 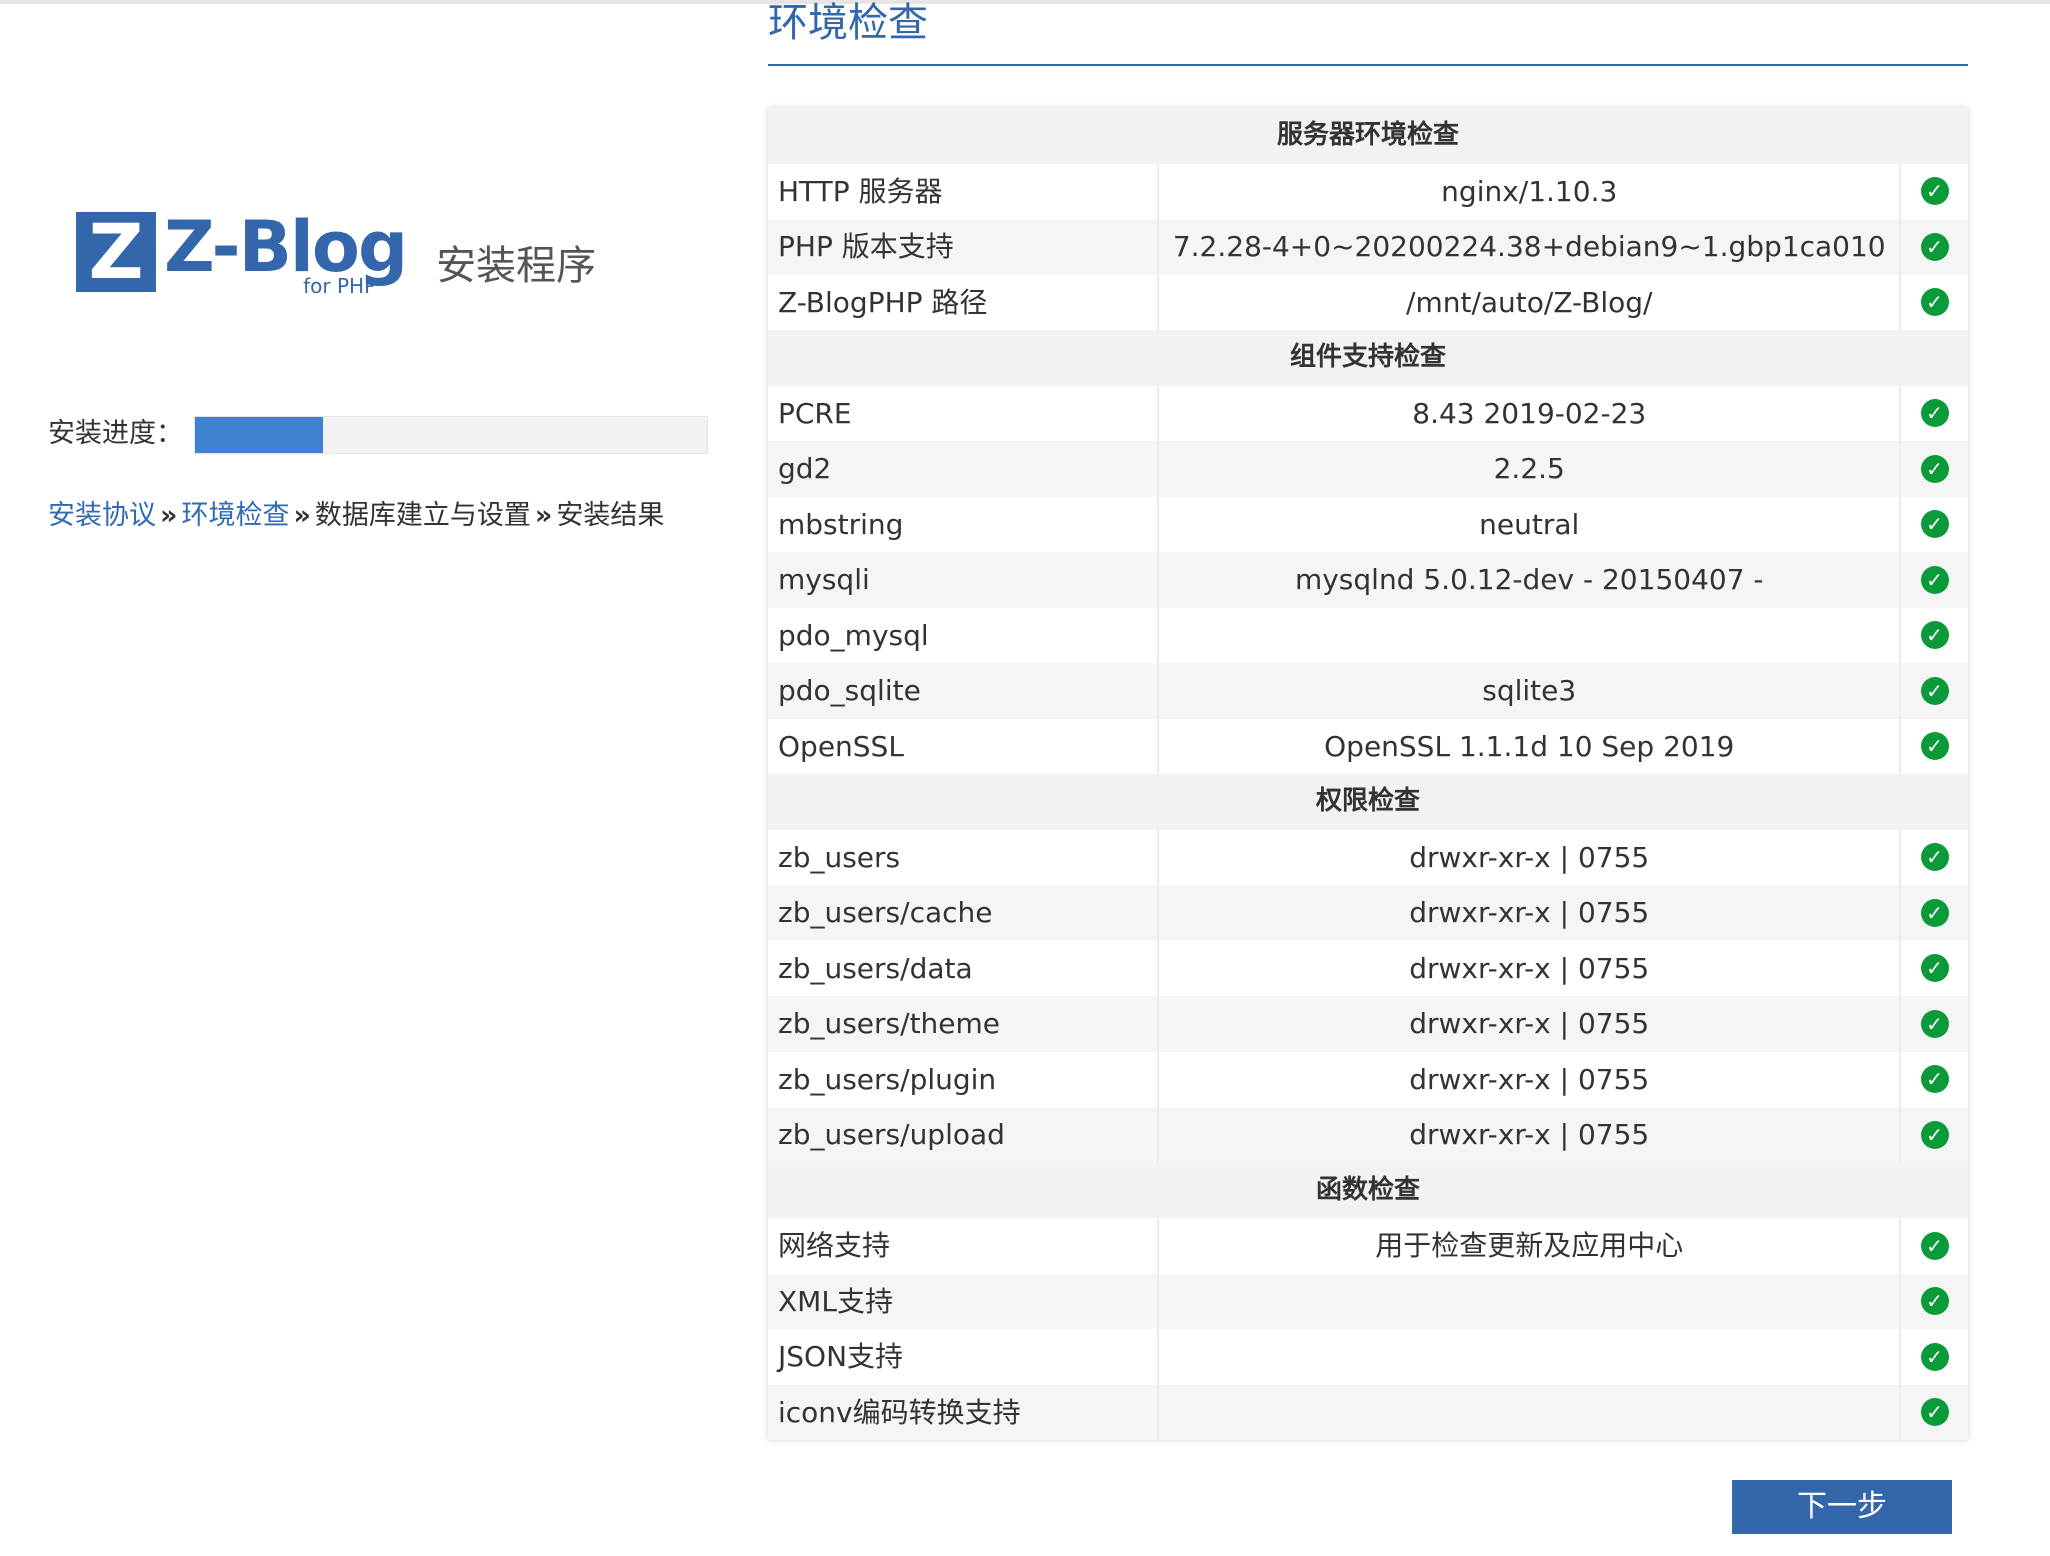 What do you see at coordinates (1368, 802) in the screenshot?
I see `section-header: 权限检查` at bounding box center [1368, 802].